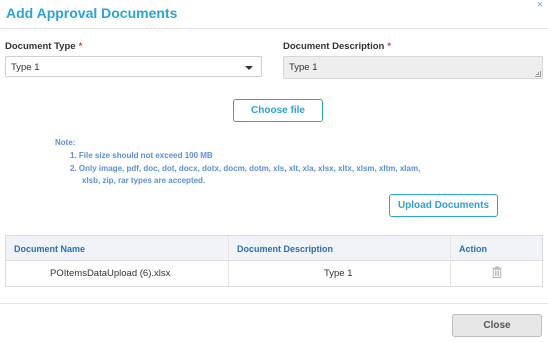  What do you see at coordinates (278, 110) in the screenshot?
I see `choose-file-button: Choose file` at bounding box center [278, 110].